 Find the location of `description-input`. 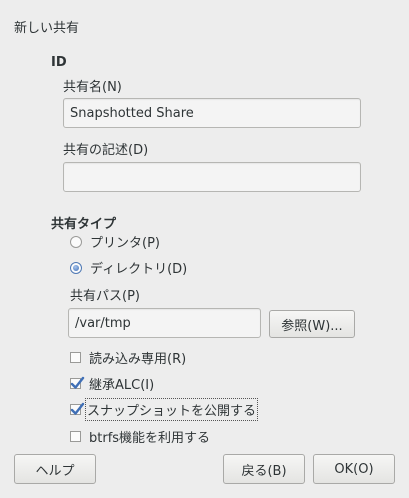

description-input is located at coordinates (212, 177).